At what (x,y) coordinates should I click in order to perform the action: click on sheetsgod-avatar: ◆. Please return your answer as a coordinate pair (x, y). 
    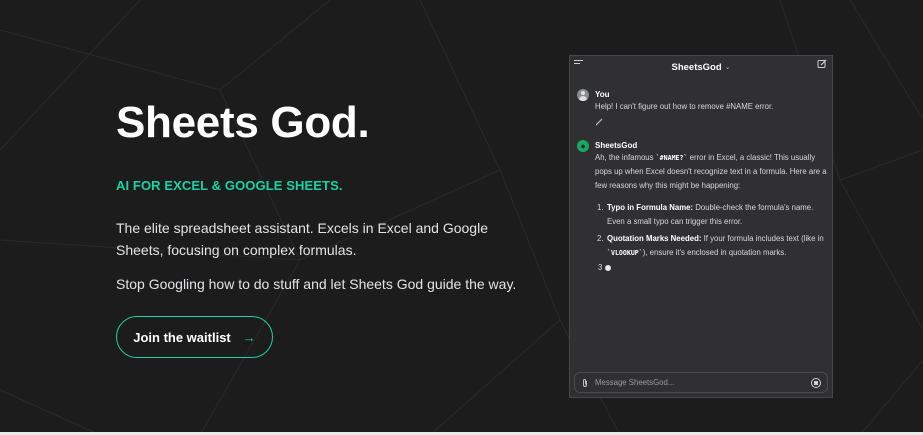
    Looking at the image, I should click on (583, 146).